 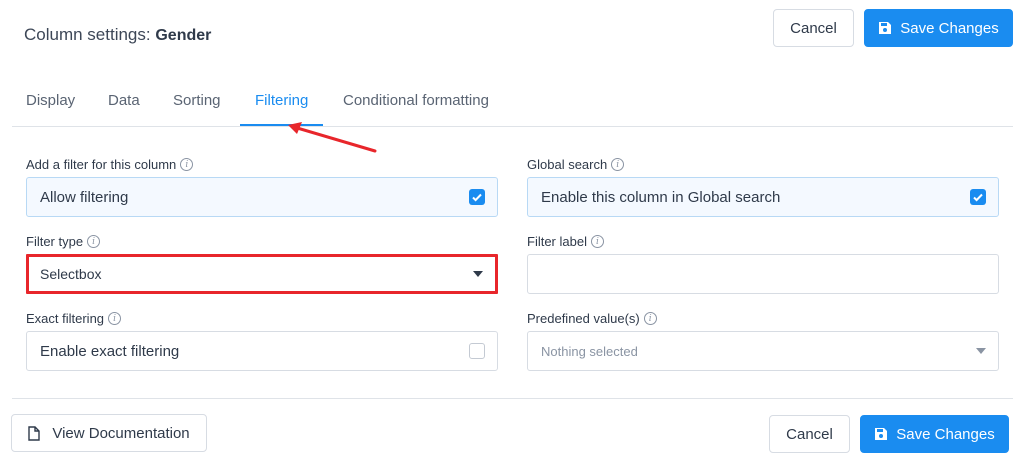 I want to click on checkbox-unchecked-icon, so click(x=477, y=351).